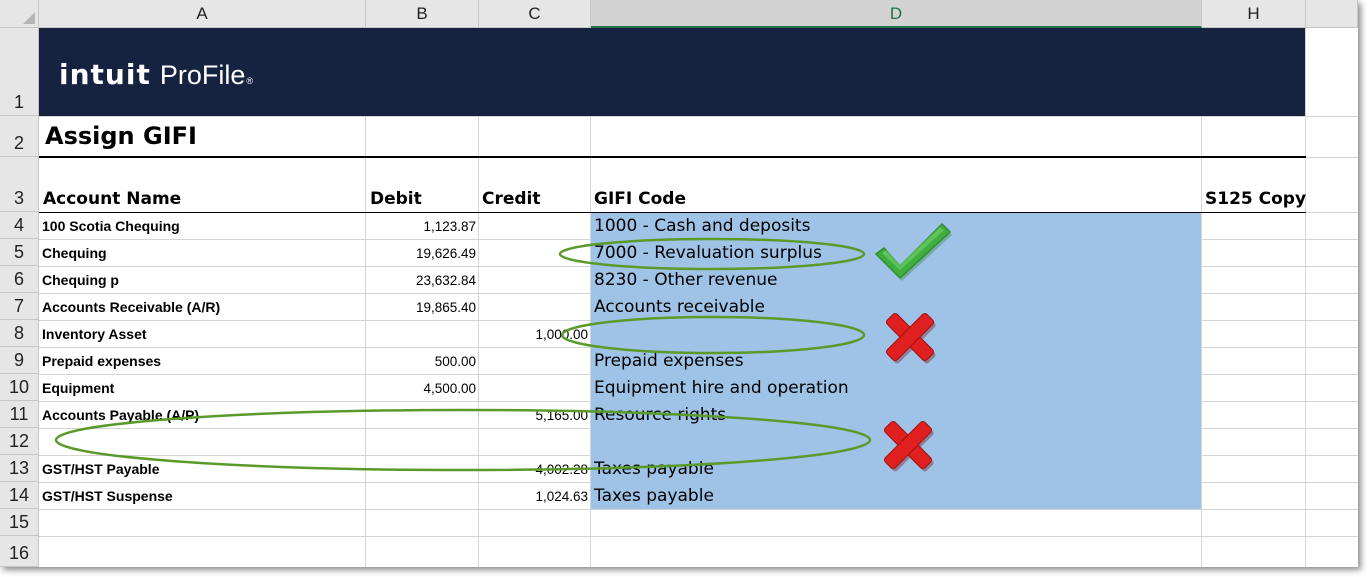 Image resolution: width=1370 pixels, height=577 pixels. What do you see at coordinates (913, 251) in the screenshot?
I see `green-checkmark-icon` at bounding box center [913, 251].